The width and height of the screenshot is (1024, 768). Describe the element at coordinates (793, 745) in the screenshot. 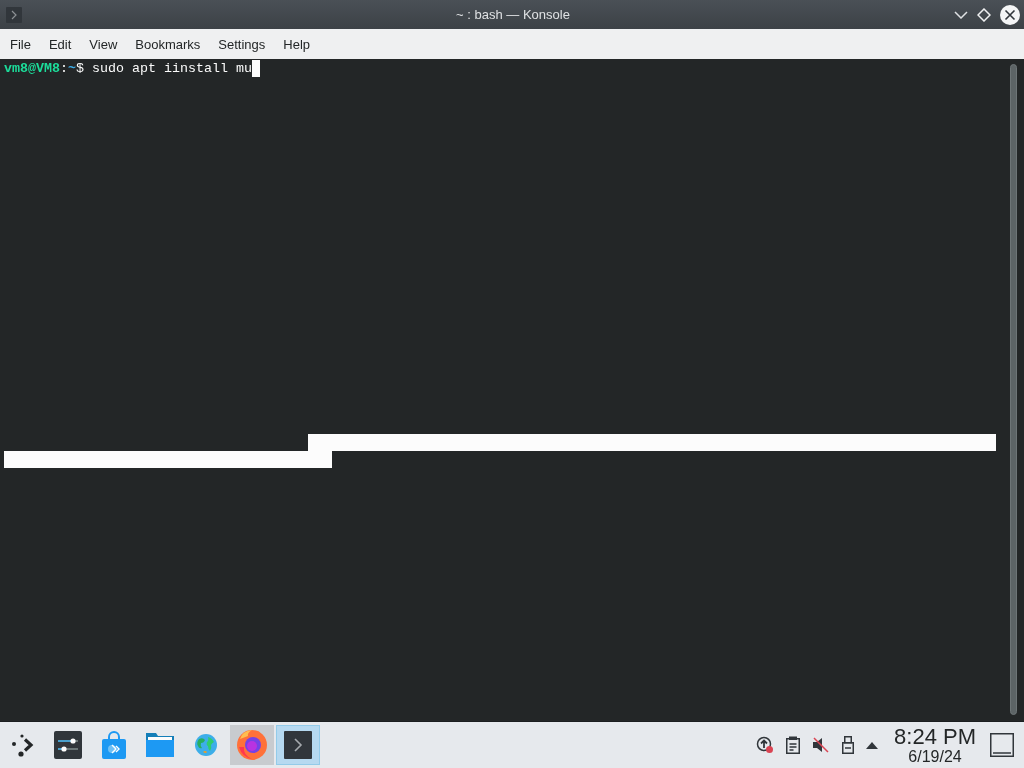

I see `clipboard-icon` at that location.